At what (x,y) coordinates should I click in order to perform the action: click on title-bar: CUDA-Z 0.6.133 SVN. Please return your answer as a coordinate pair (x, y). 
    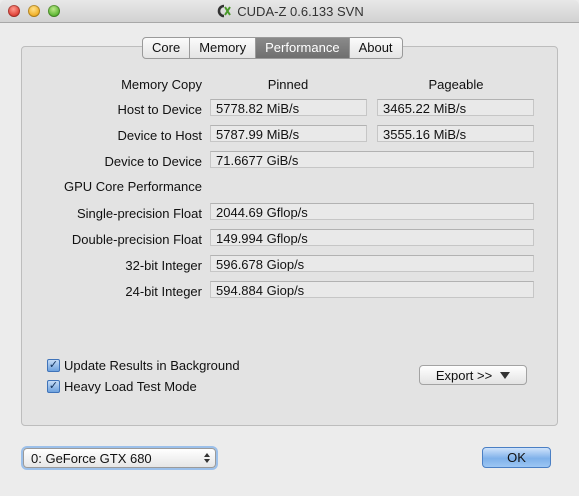
    Looking at the image, I should click on (289, 11).